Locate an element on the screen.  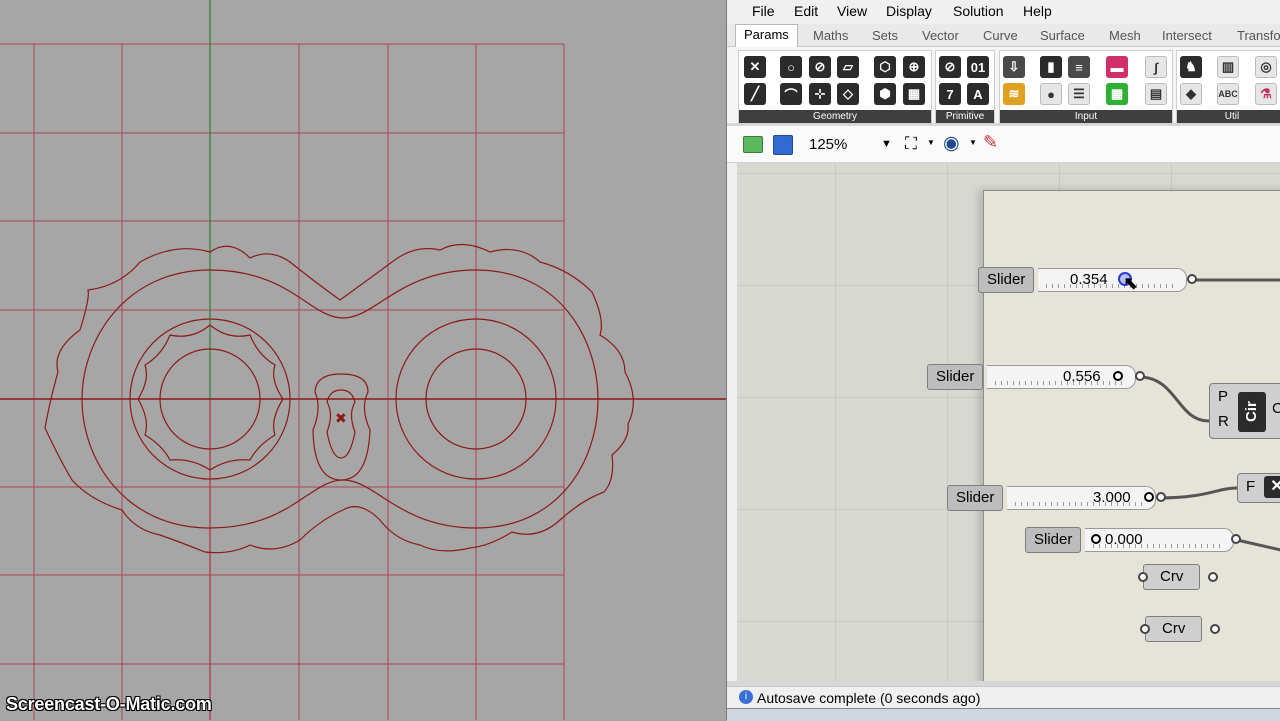
slider-2-grip is located at coordinates (1118, 376).